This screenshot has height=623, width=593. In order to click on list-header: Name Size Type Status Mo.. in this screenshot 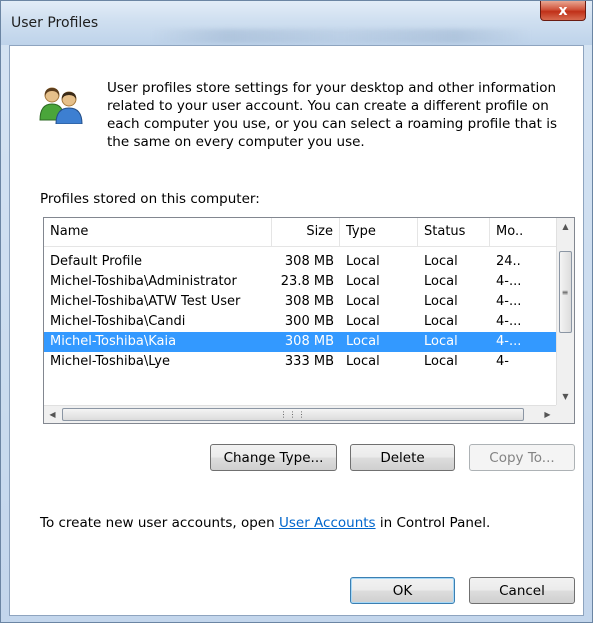, I will do `click(300, 232)`.